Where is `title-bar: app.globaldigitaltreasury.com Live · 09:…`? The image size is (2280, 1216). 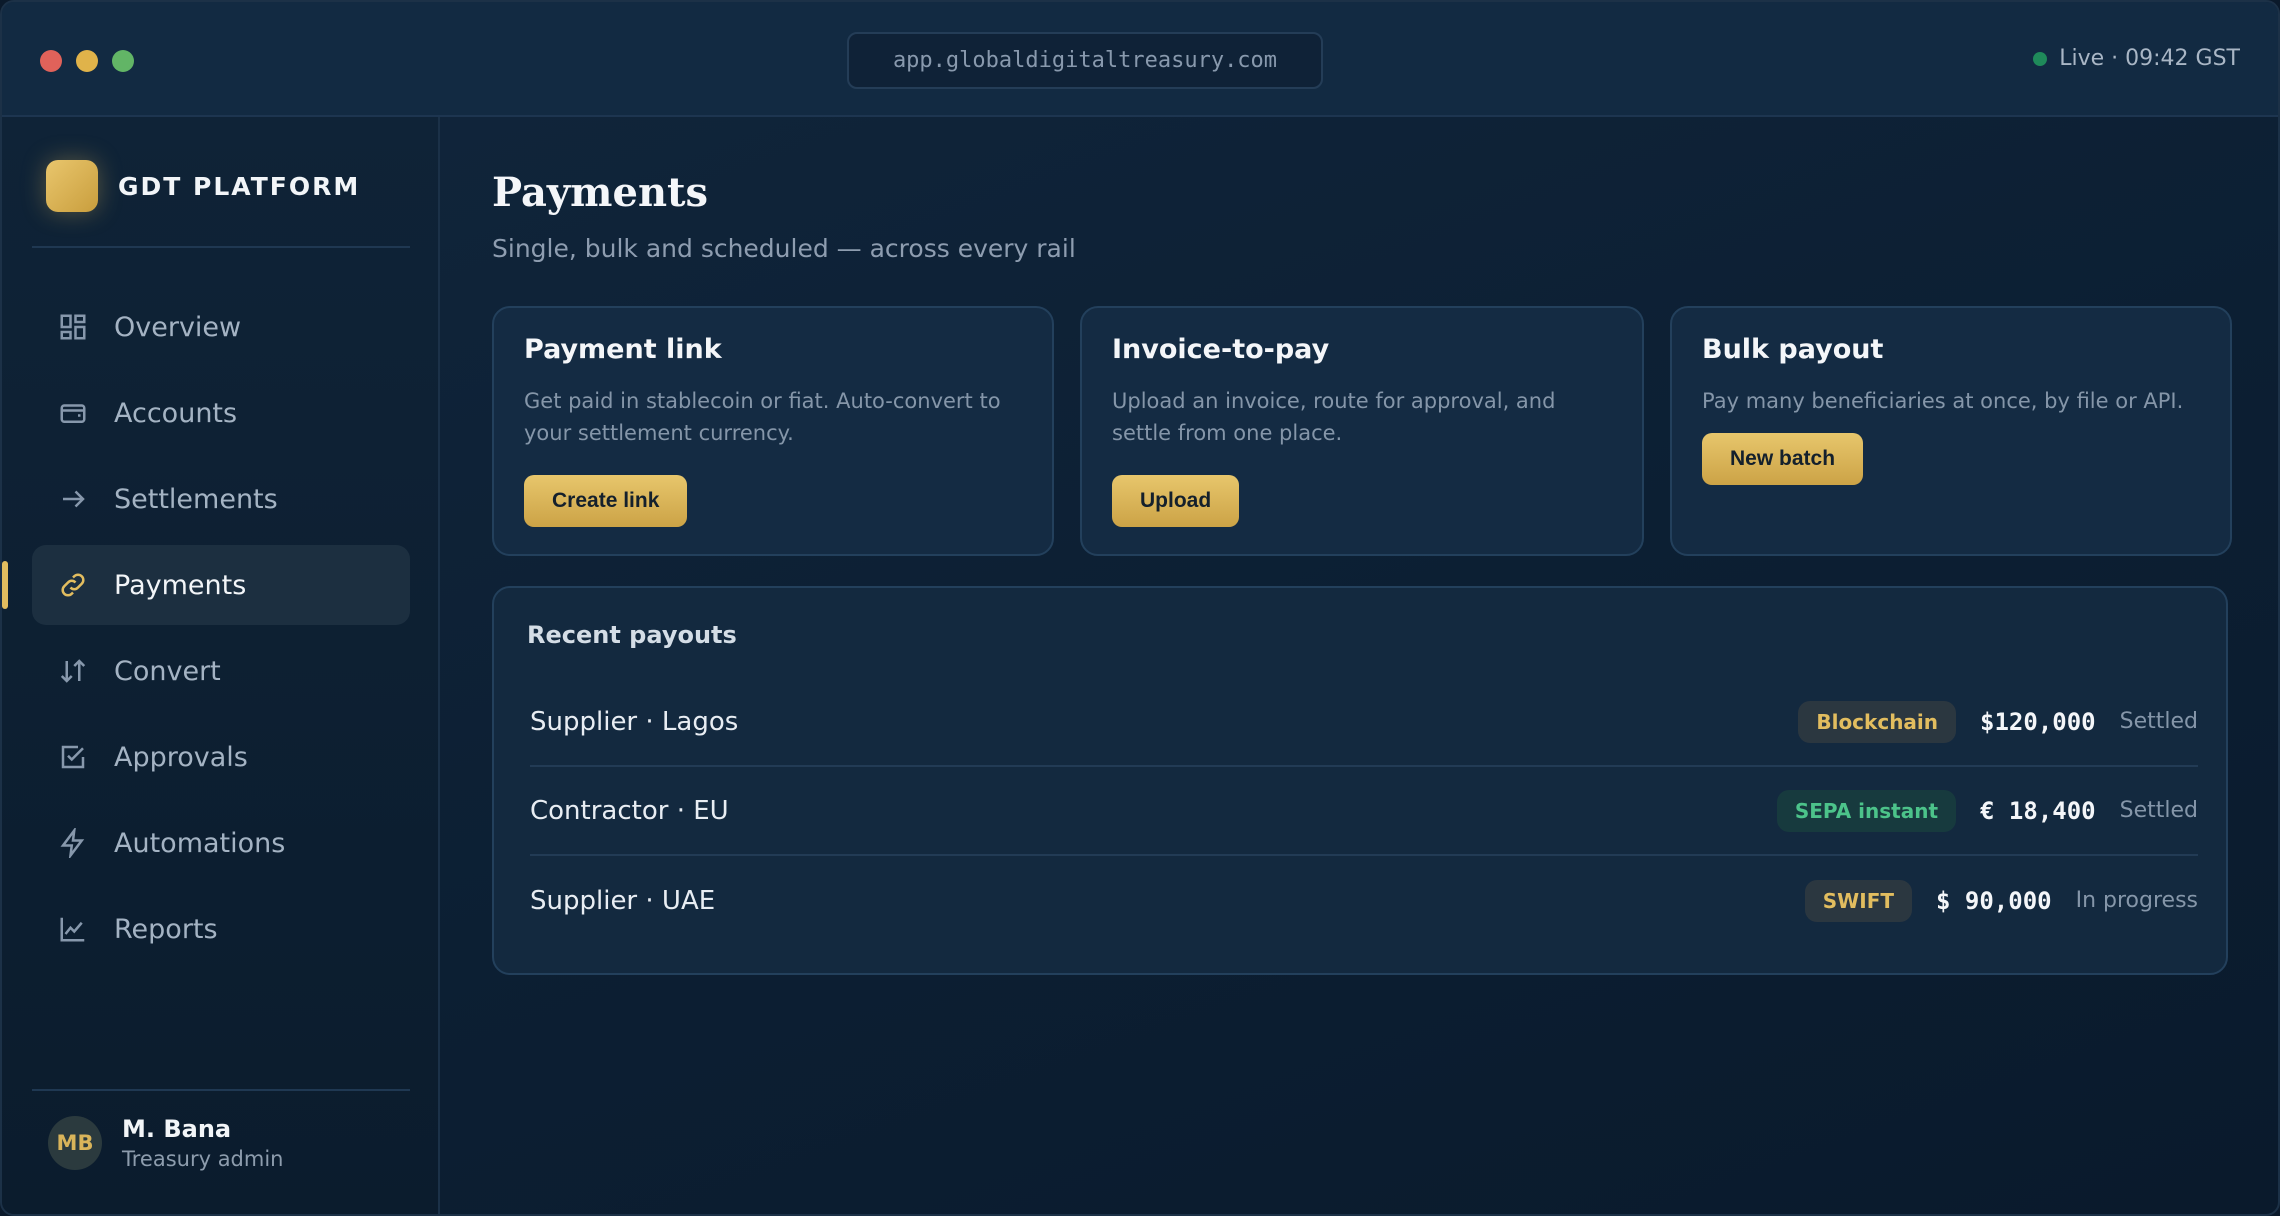
title-bar: app.globaldigitaltreasury.com Live · 09:… is located at coordinates (1140, 59).